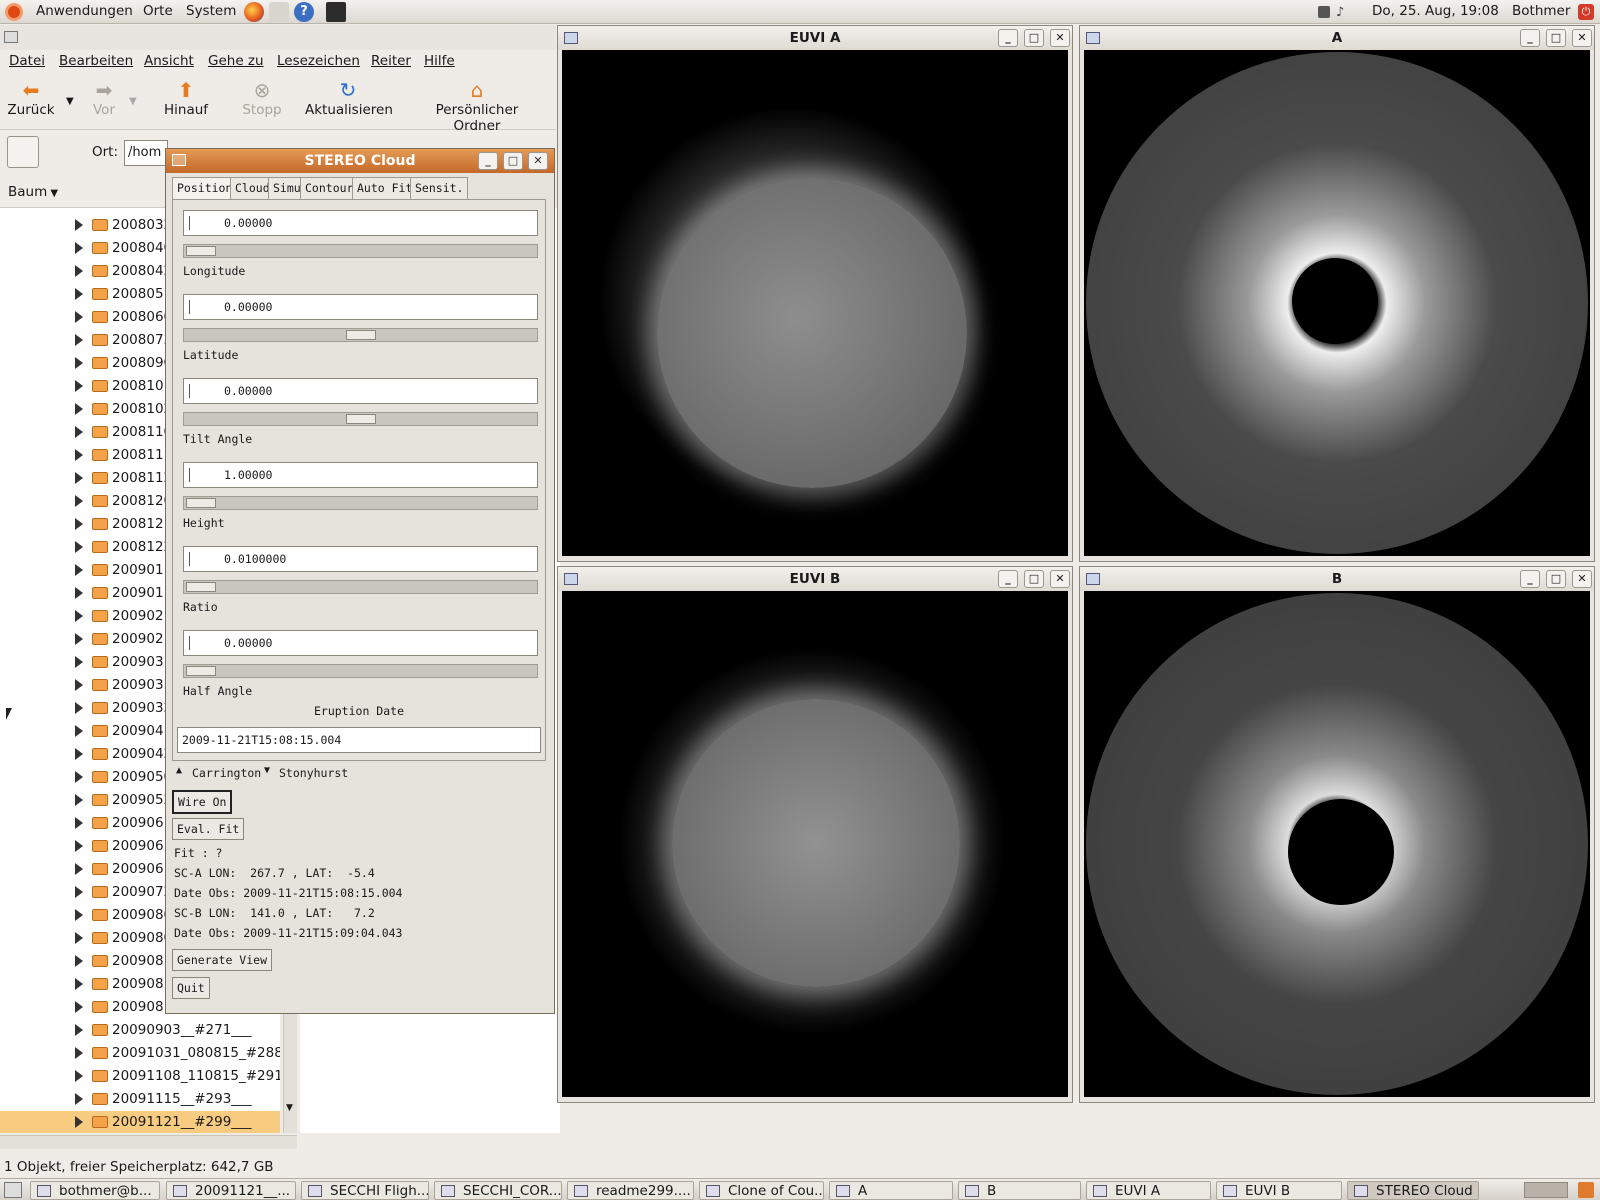 The image size is (1600, 1200). What do you see at coordinates (14, 12) in the screenshot?
I see `ubuntu-logo-icon` at bounding box center [14, 12].